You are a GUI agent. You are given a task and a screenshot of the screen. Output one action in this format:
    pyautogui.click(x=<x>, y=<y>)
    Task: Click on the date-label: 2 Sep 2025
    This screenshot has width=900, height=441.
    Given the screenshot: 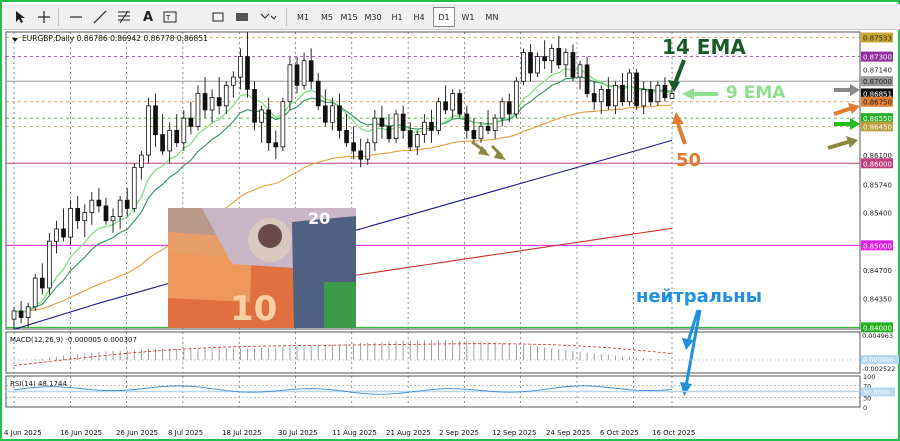 What is the action you would take?
    pyautogui.click(x=459, y=433)
    